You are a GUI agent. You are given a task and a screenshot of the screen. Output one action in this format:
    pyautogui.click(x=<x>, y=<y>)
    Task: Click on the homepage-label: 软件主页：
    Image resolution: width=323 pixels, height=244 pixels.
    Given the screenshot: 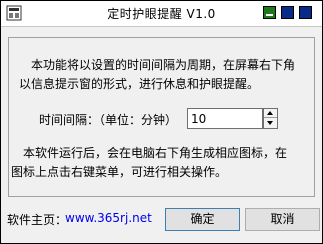 What is the action you would take?
    pyautogui.click(x=37, y=220)
    